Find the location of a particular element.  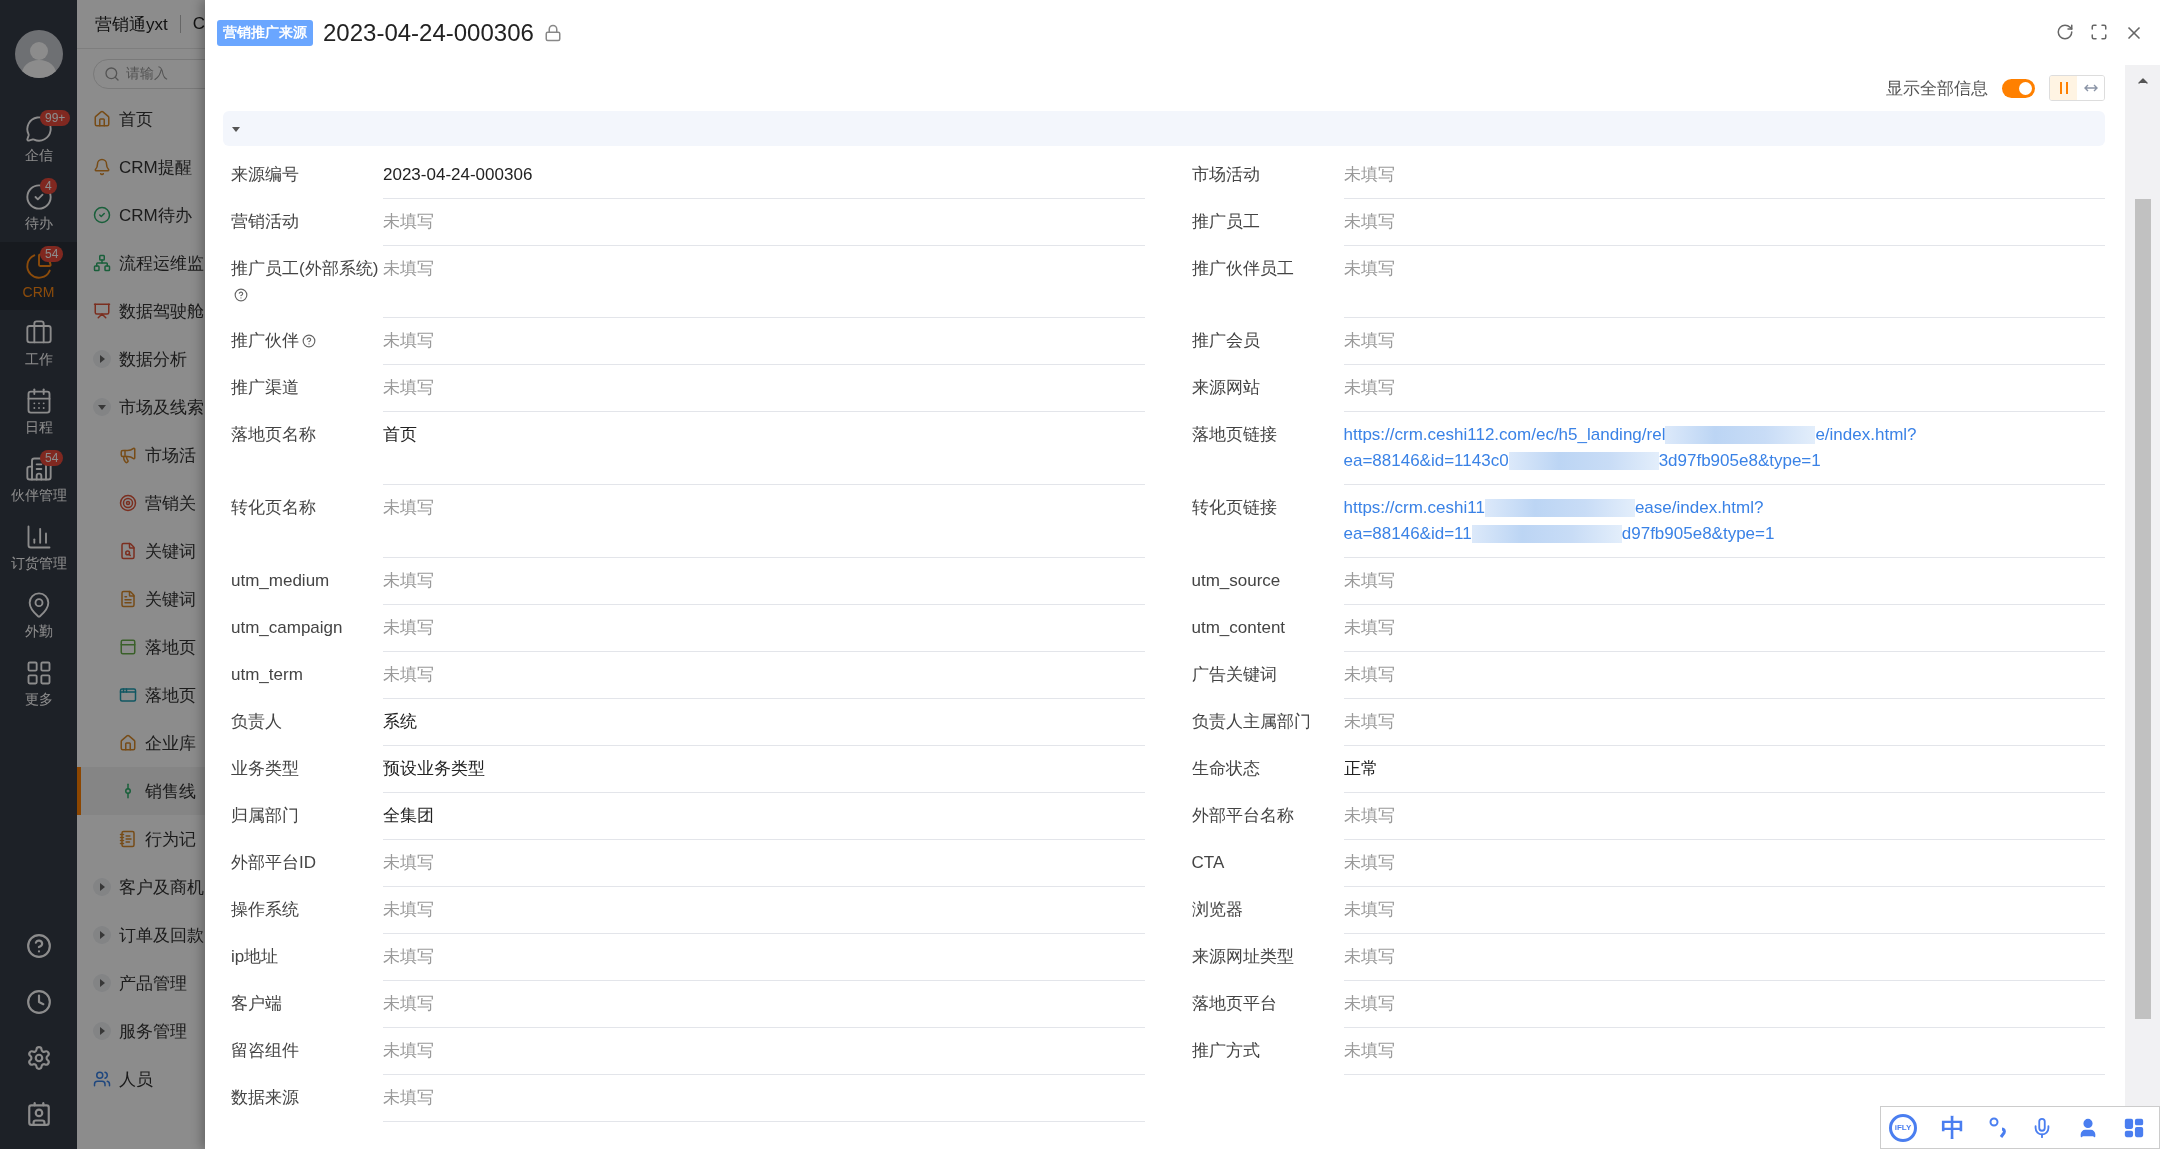

nav-group: 市场及线索 is located at coordinates (141, 407).